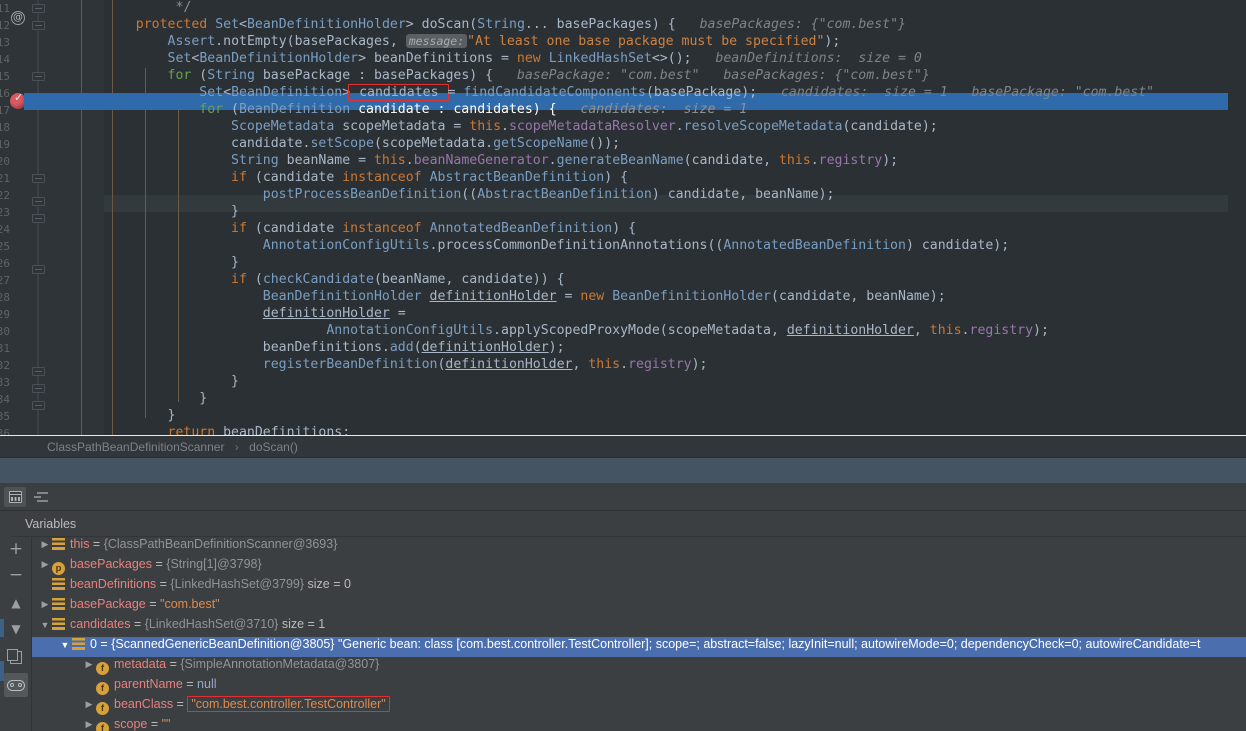 This screenshot has height=731, width=1246. Describe the element at coordinates (639, 567) in the screenshot. I see `variable-row: ▶ p basePackages = {String[1]@3798}` at that location.